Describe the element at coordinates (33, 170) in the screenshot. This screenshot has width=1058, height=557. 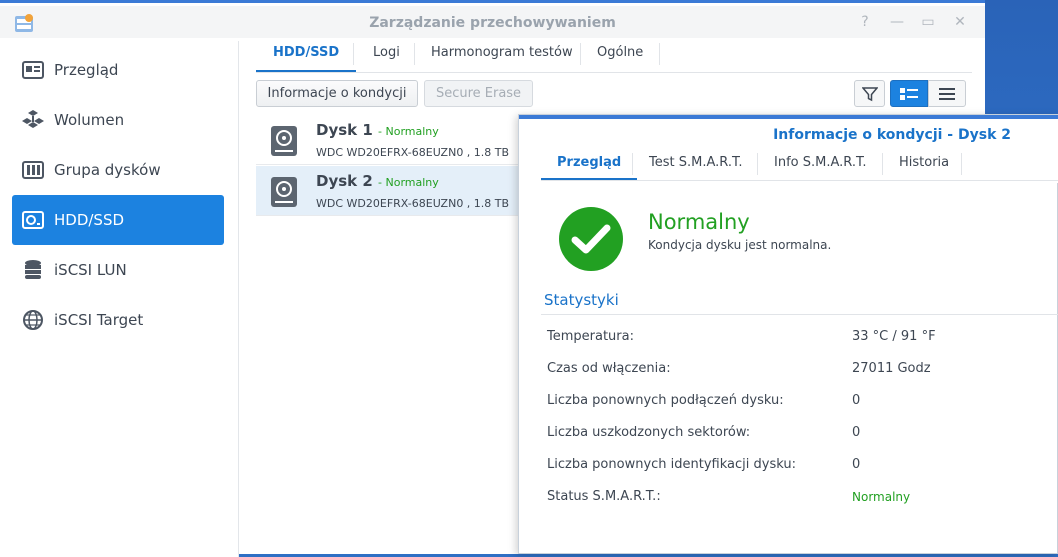
I see `disk-group-icon` at that location.